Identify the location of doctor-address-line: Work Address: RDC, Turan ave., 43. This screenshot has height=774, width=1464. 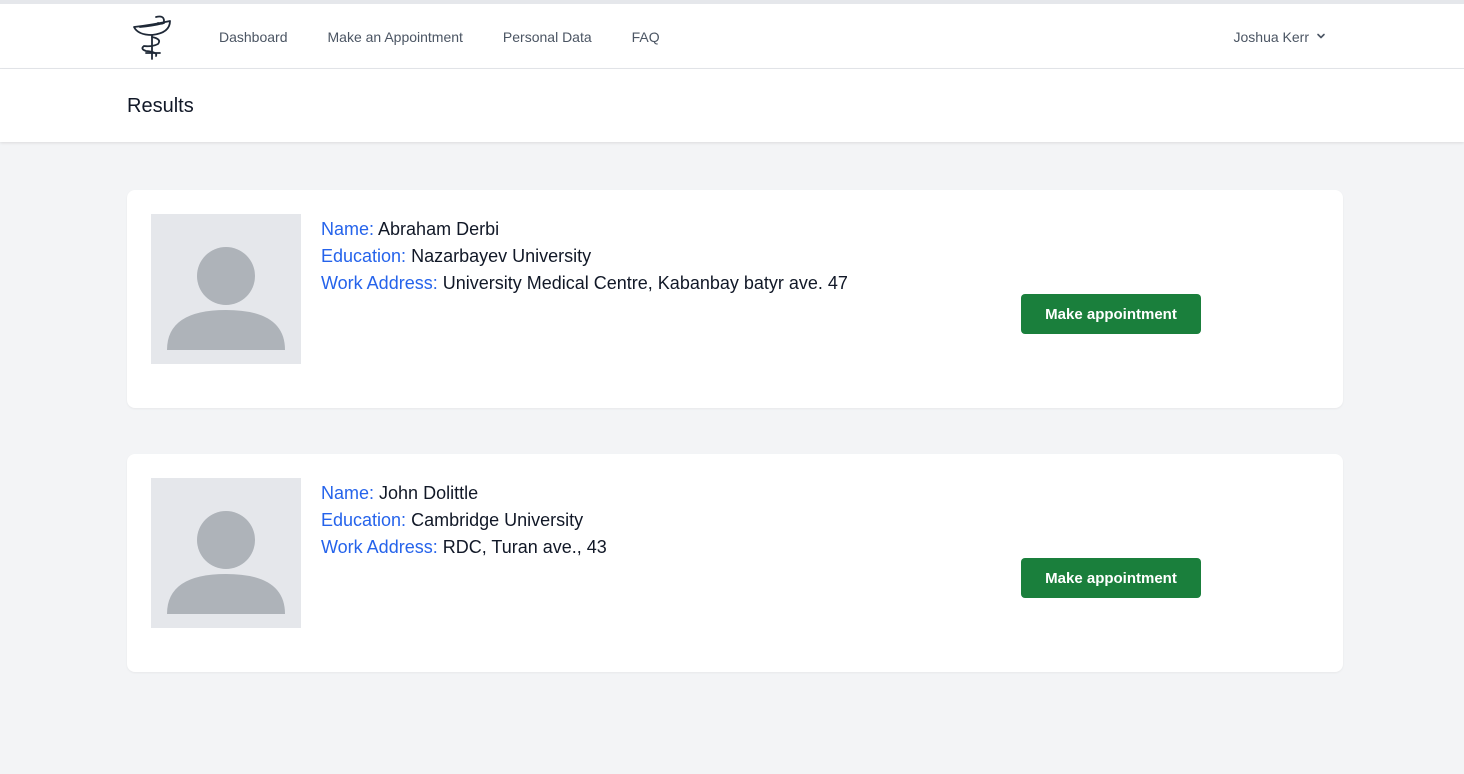
(464, 547).